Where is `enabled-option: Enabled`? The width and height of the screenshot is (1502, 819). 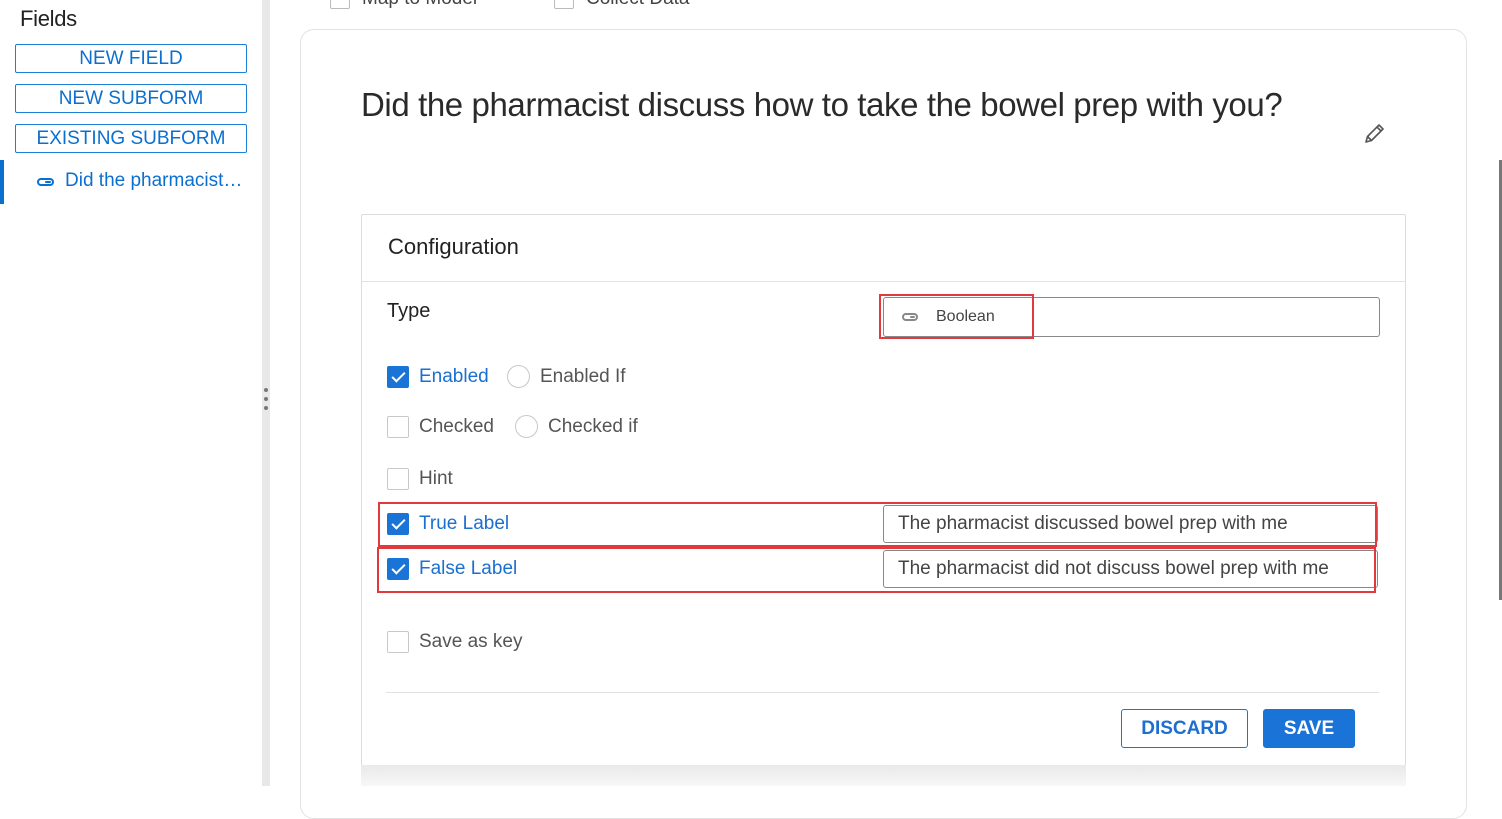
enabled-option: Enabled is located at coordinates (438, 377).